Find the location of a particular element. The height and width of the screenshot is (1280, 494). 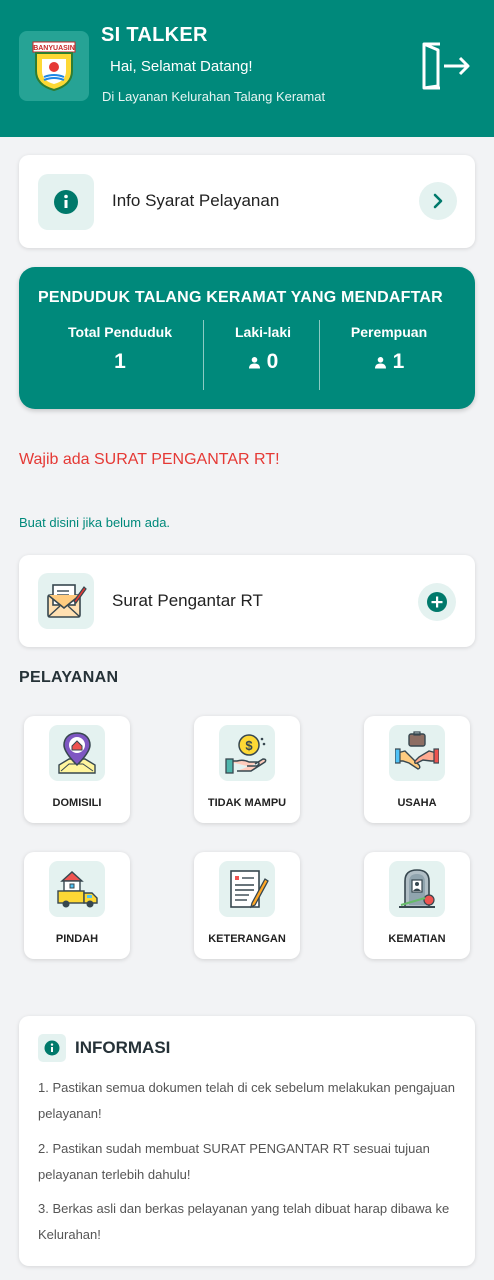

stat-male-label: Laki-laki is located at coordinates (263, 332).